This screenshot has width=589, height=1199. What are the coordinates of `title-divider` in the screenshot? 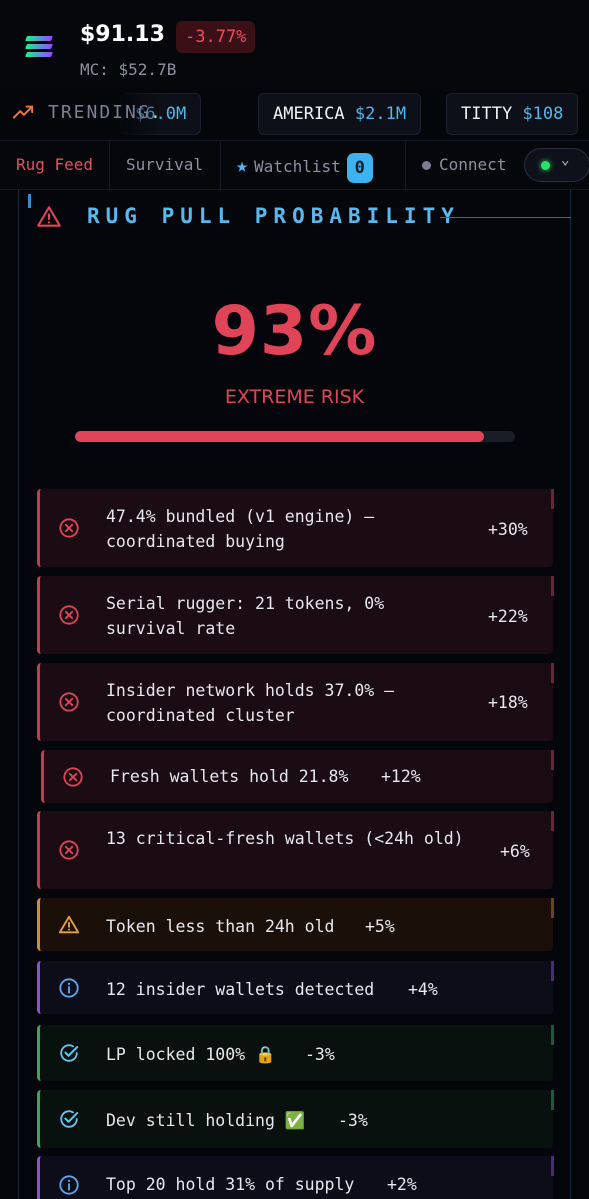 It's located at (505, 217).